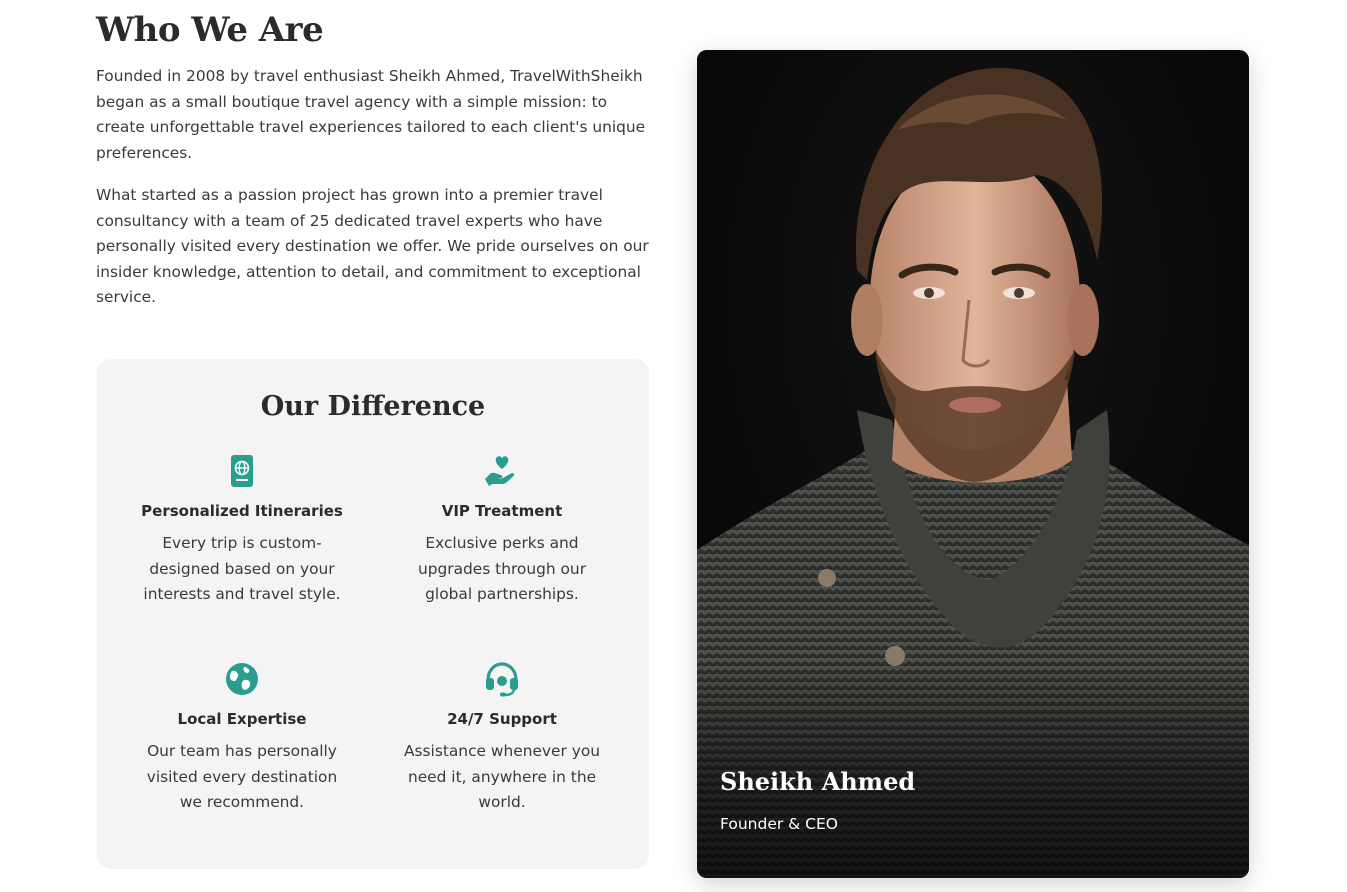 Image resolution: width=1347 pixels, height=892 pixels. What do you see at coordinates (502, 679) in the screenshot?
I see `headset-icon` at bounding box center [502, 679].